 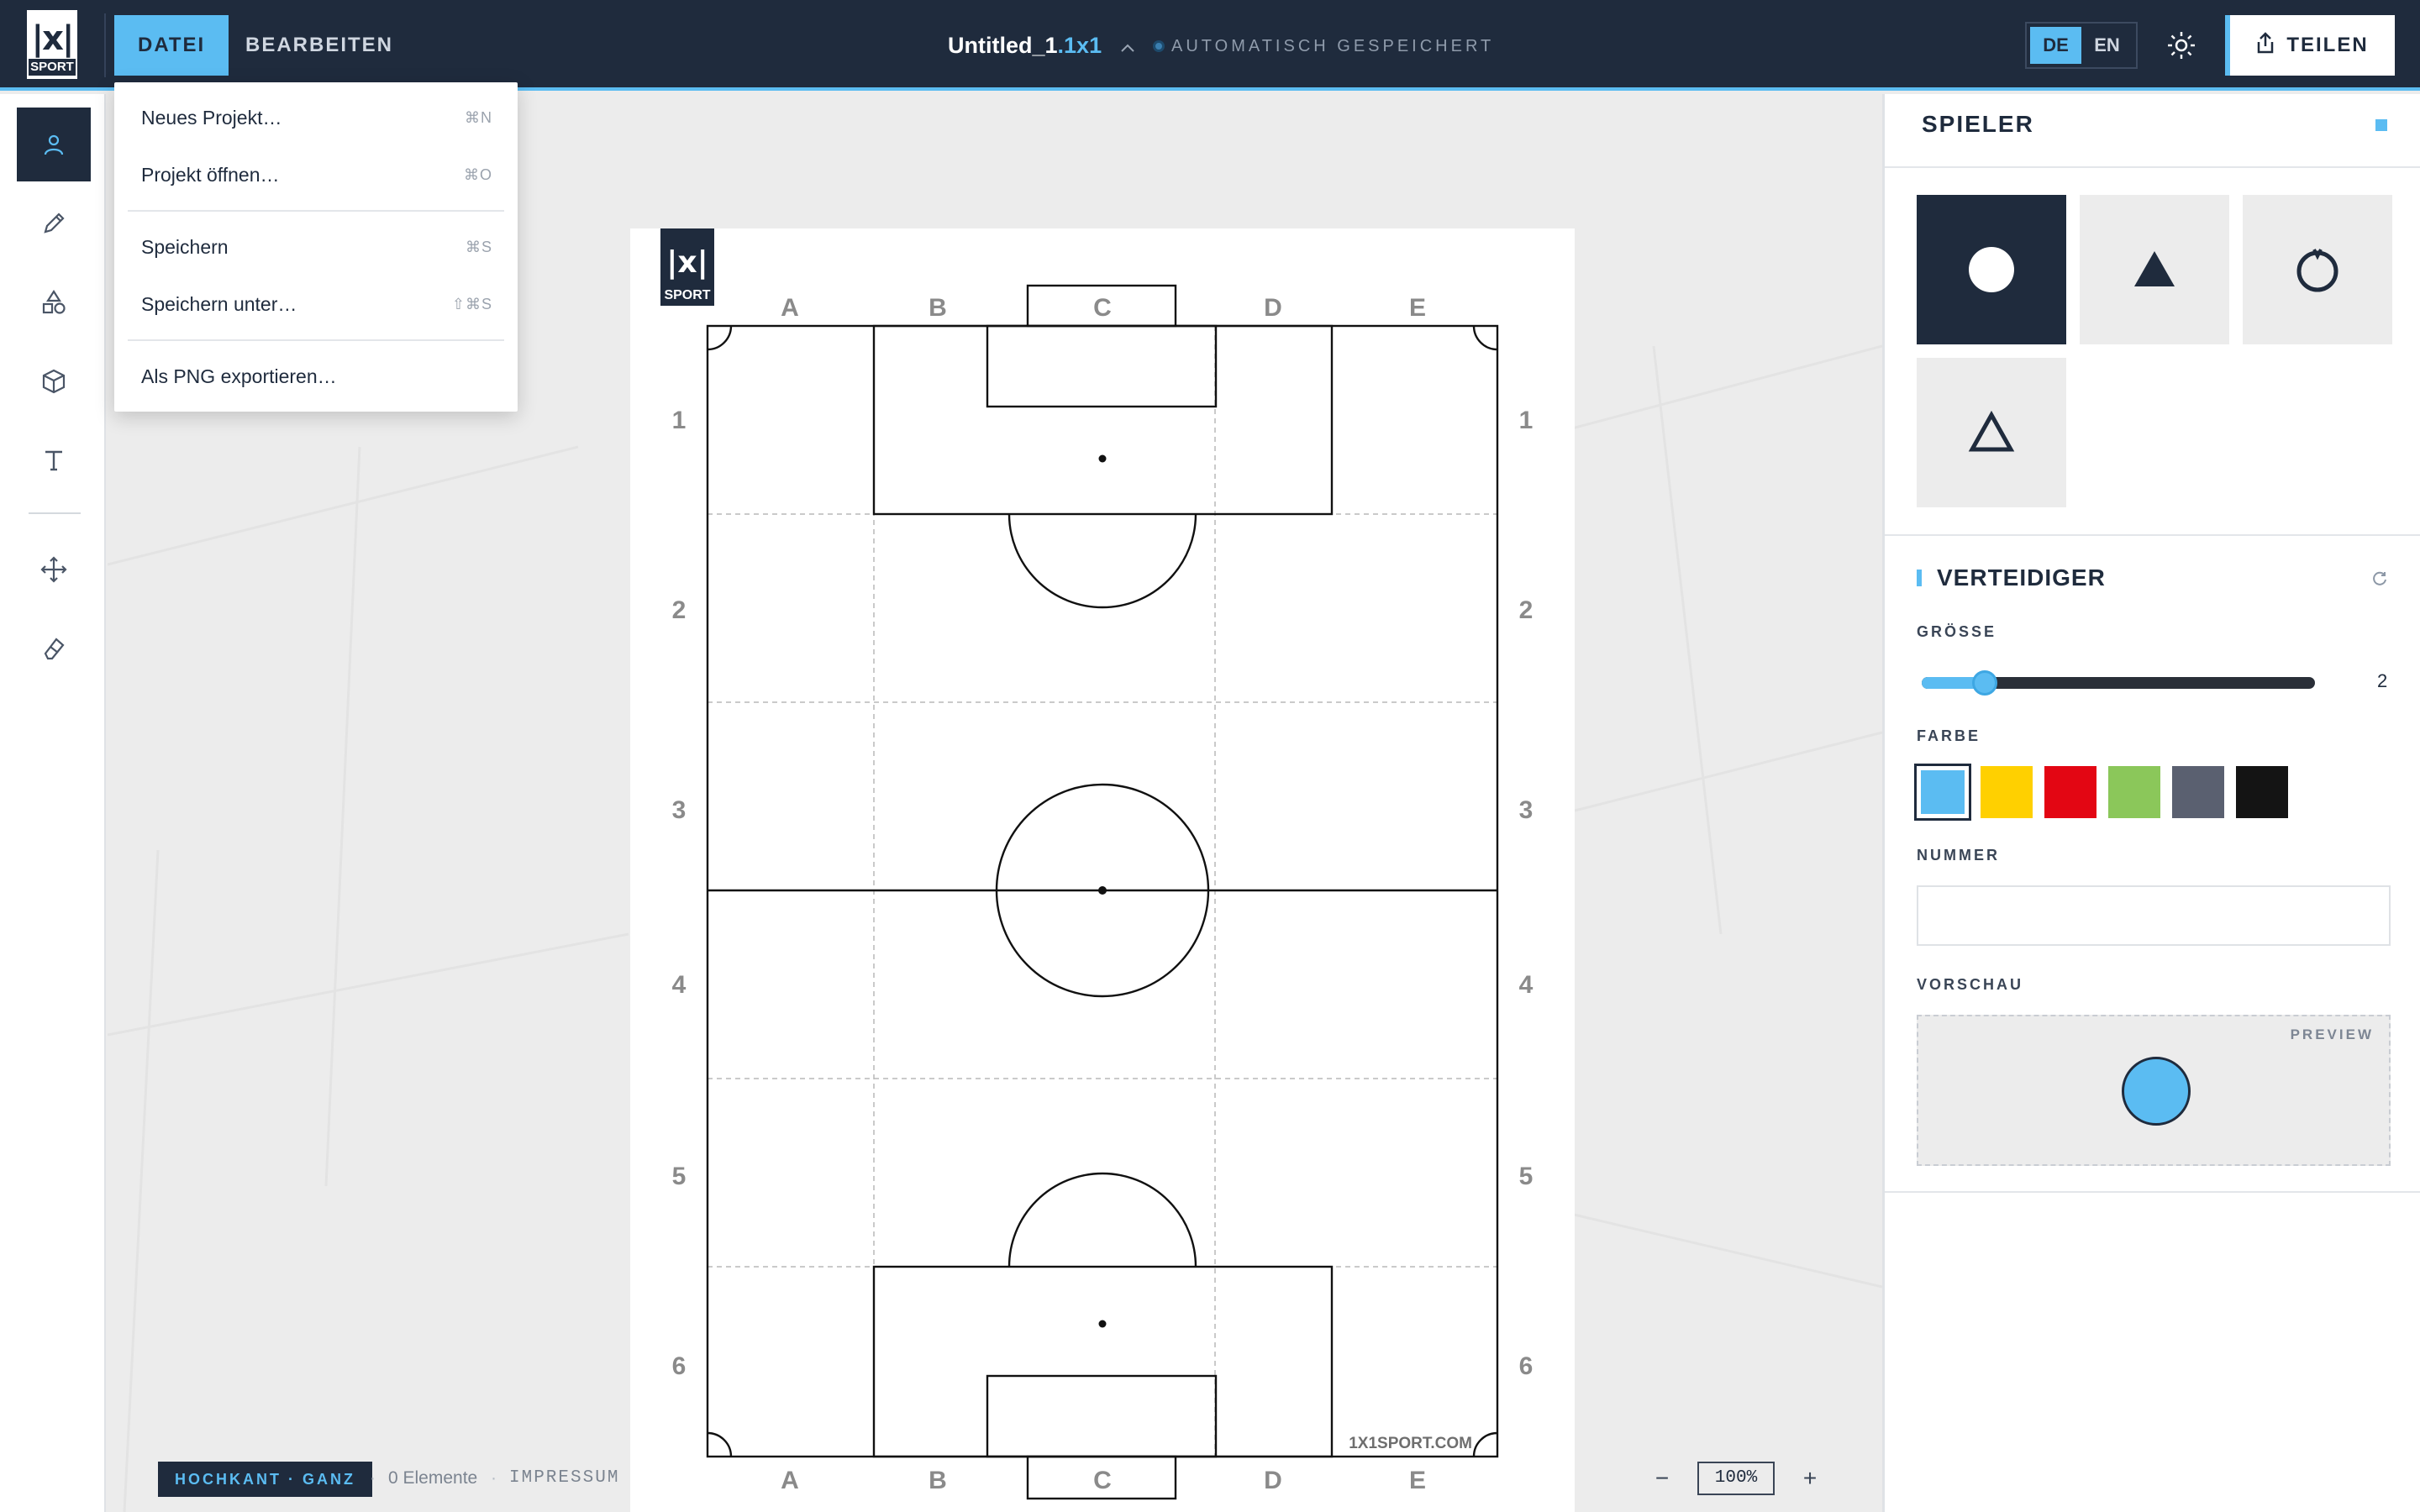 I want to click on shapes-icon, so click(x=54, y=301).